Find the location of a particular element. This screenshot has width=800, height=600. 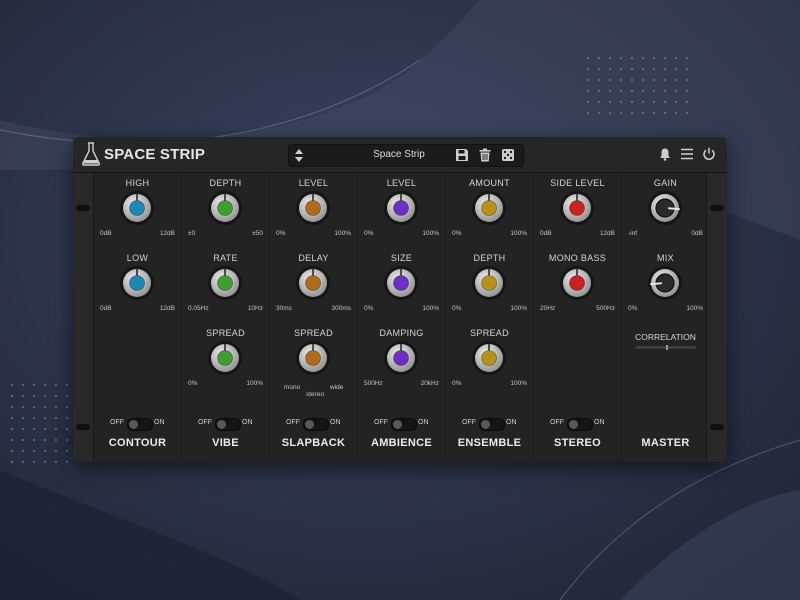

contour-bypass-toggle: OFF ON is located at coordinates (137, 424).